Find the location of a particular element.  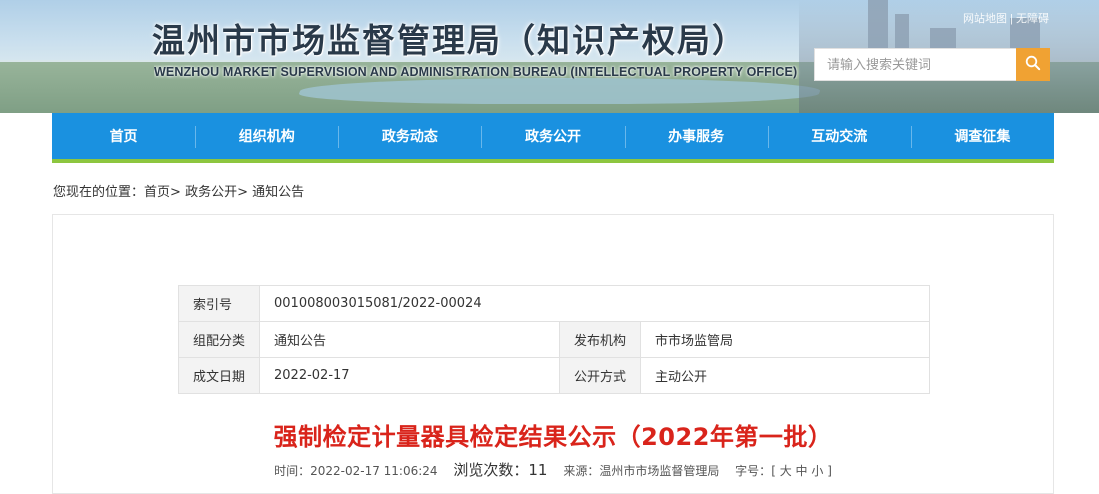

nav-item-public-affairs: 政务公开 is located at coordinates (552, 136).